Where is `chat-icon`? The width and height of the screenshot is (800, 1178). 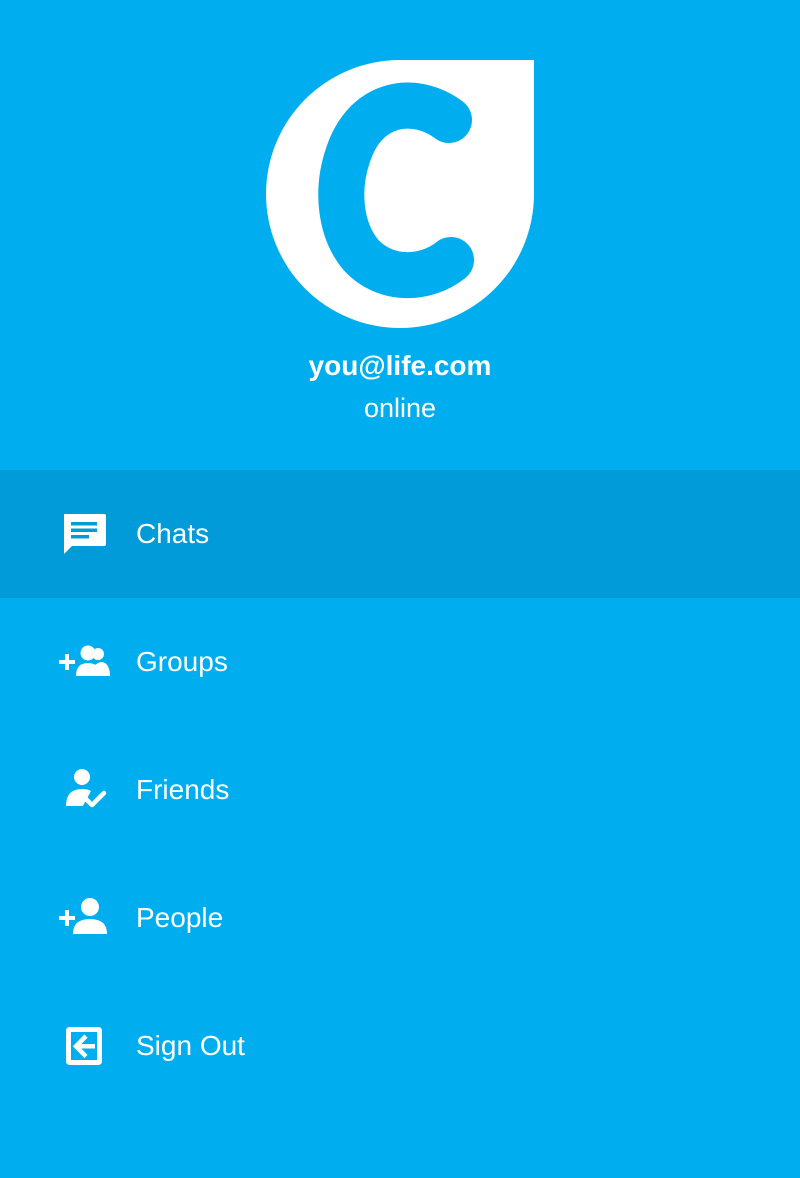
chat-icon is located at coordinates (84, 534).